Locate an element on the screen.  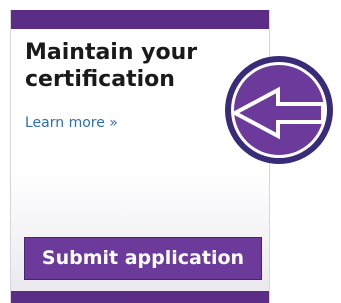
arrow-badge is located at coordinates (279, 110).